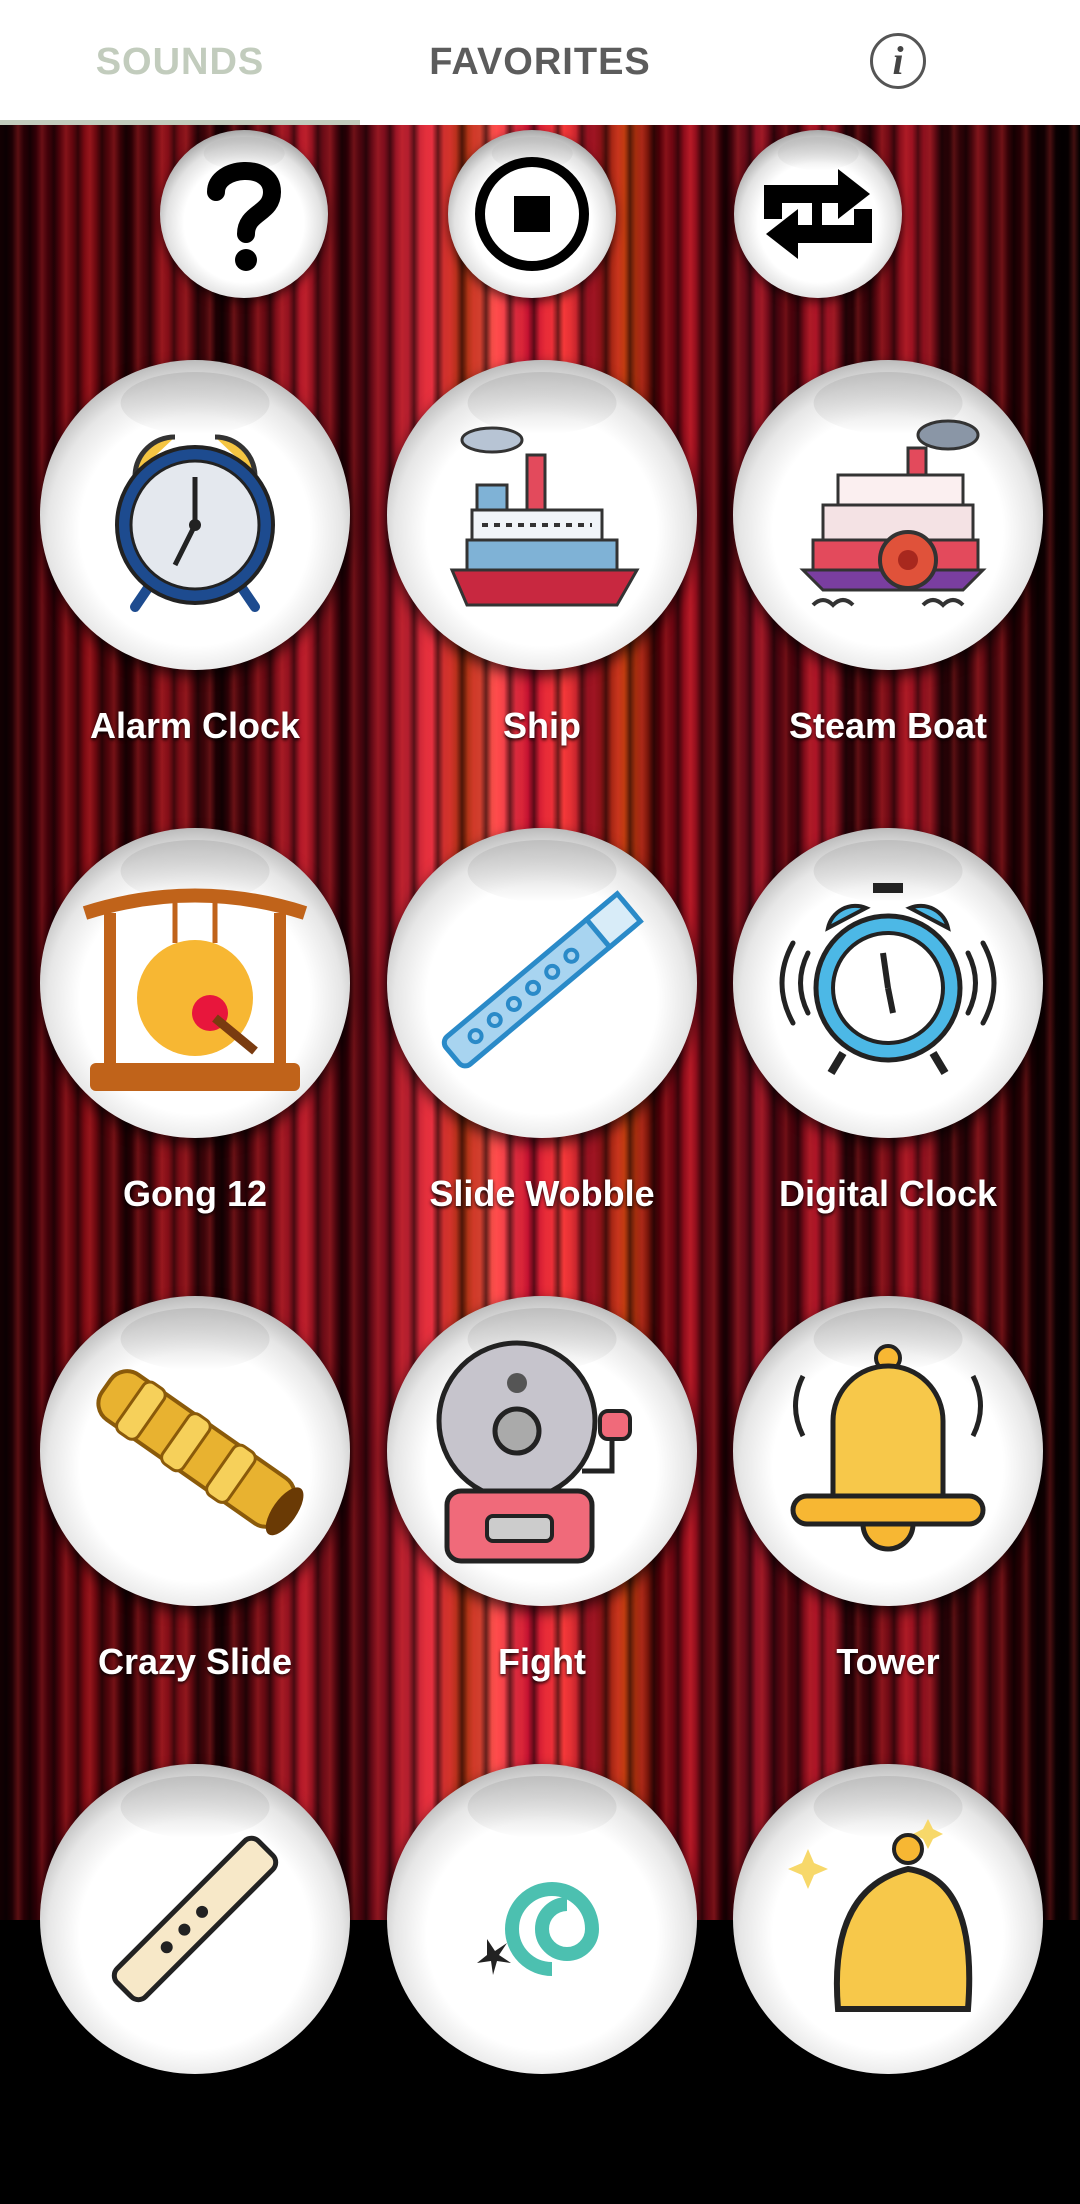 This screenshot has height=2204, width=1080. I want to click on repeat-button, so click(818, 214).